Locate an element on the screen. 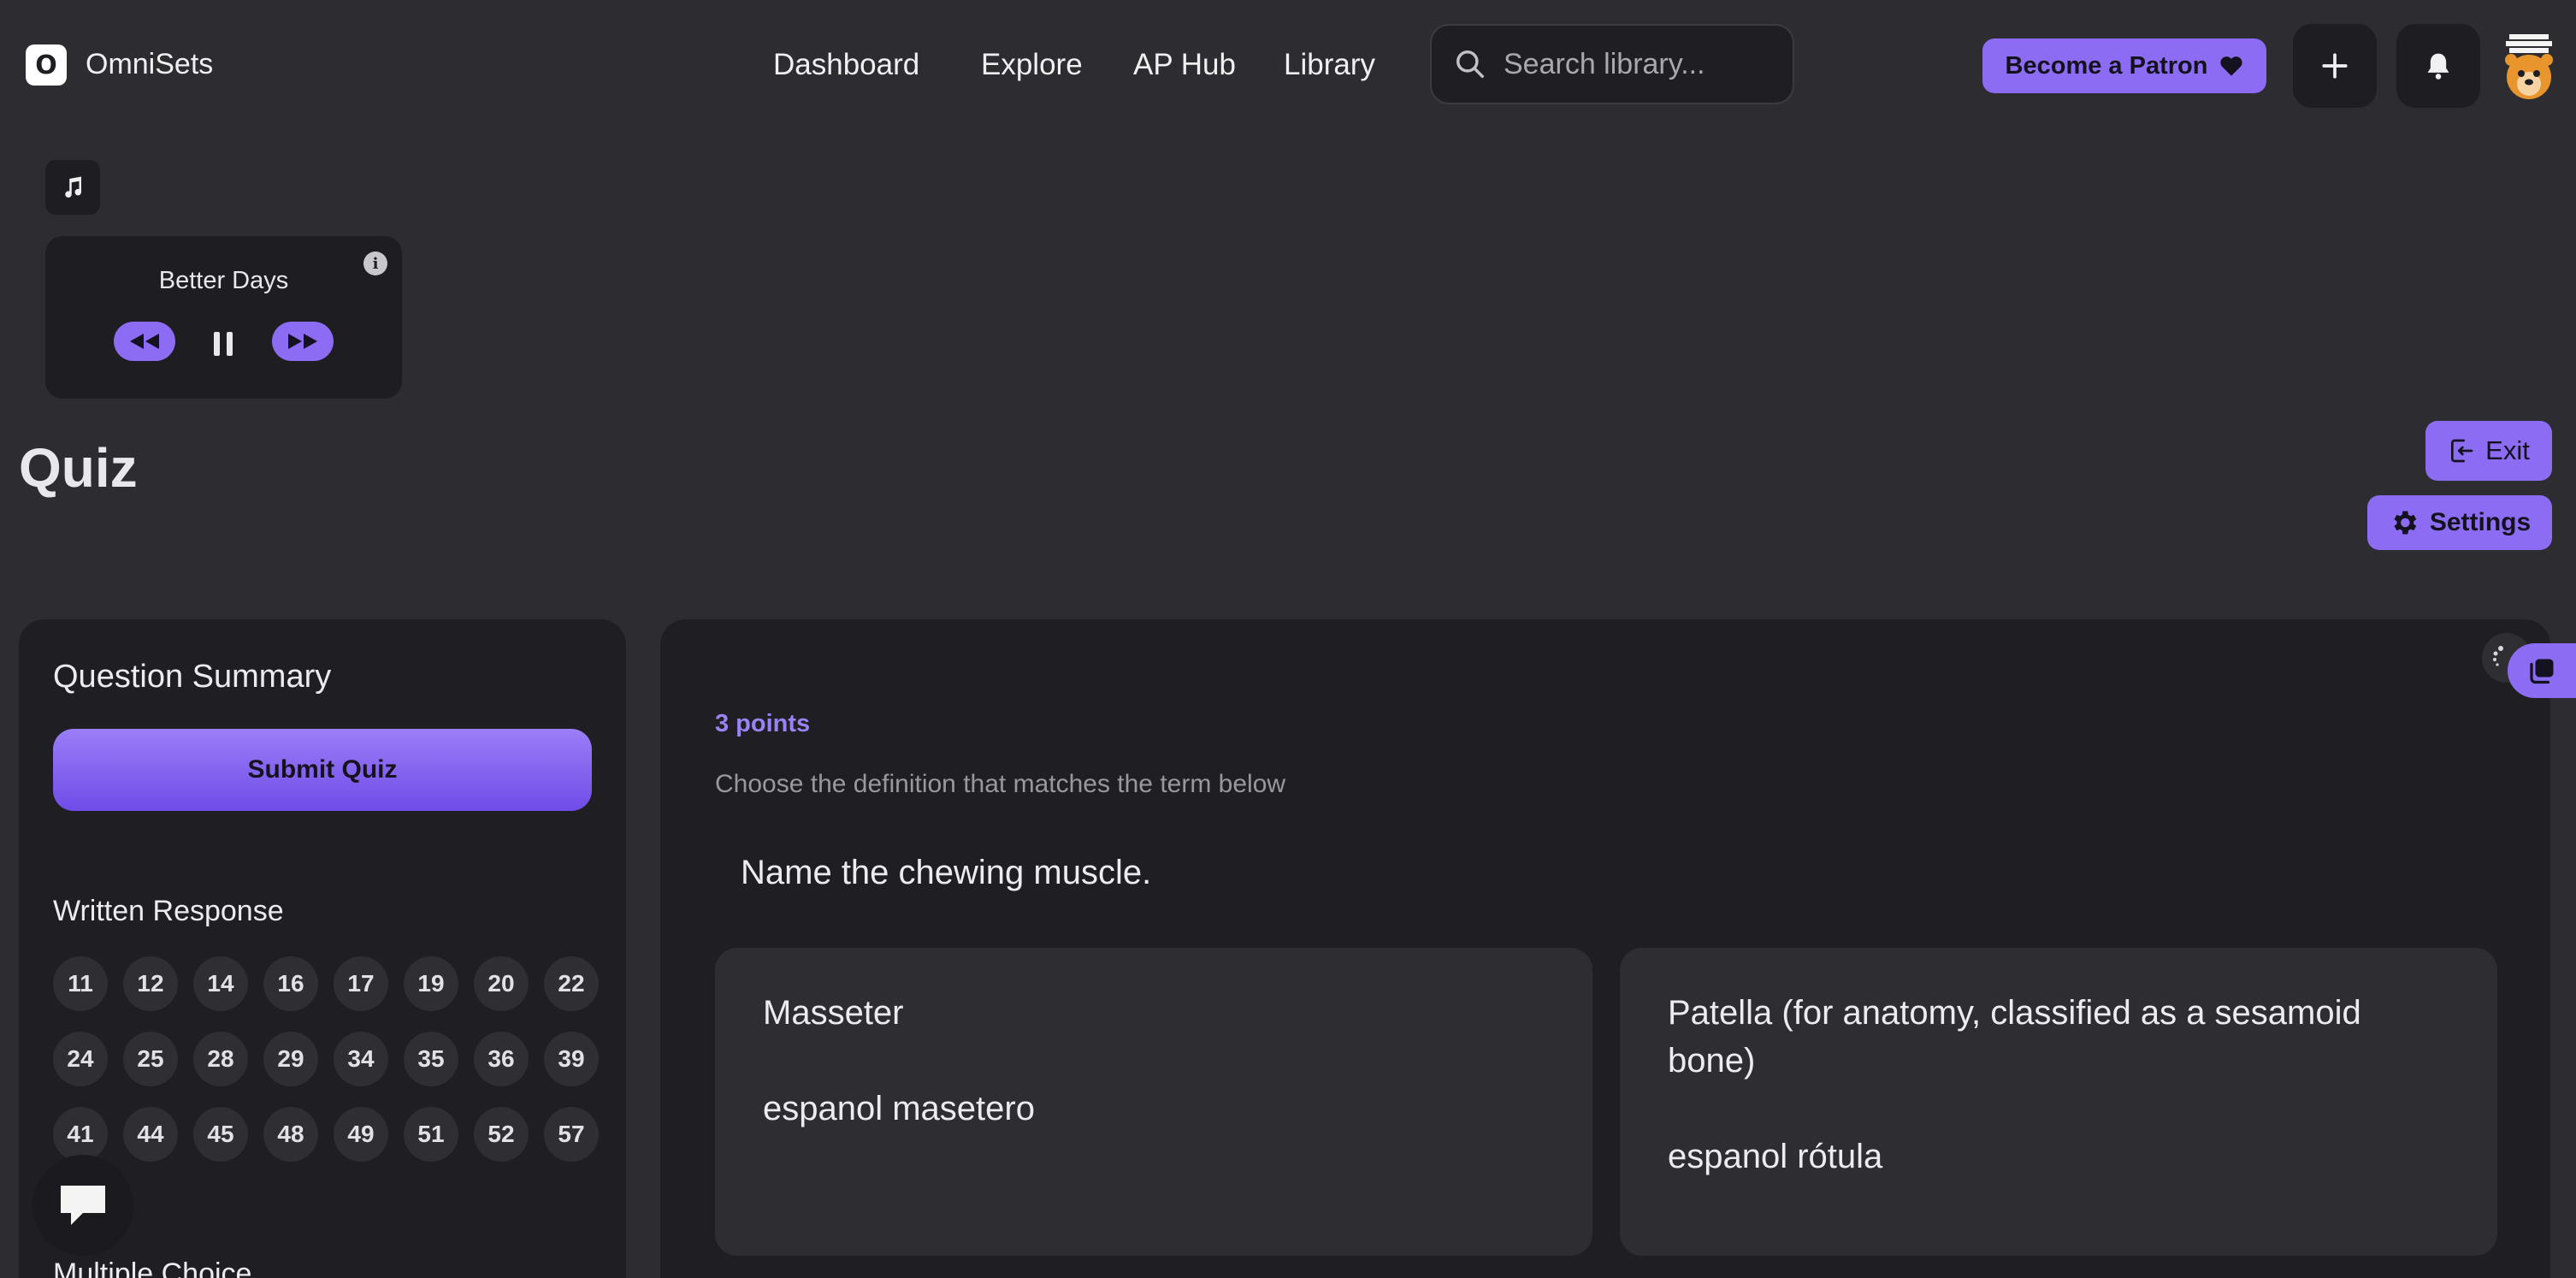 Image resolution: width=2576 pixels, height=1278 pixels. settings-button: Settings is located at coordinates (2459, 522).